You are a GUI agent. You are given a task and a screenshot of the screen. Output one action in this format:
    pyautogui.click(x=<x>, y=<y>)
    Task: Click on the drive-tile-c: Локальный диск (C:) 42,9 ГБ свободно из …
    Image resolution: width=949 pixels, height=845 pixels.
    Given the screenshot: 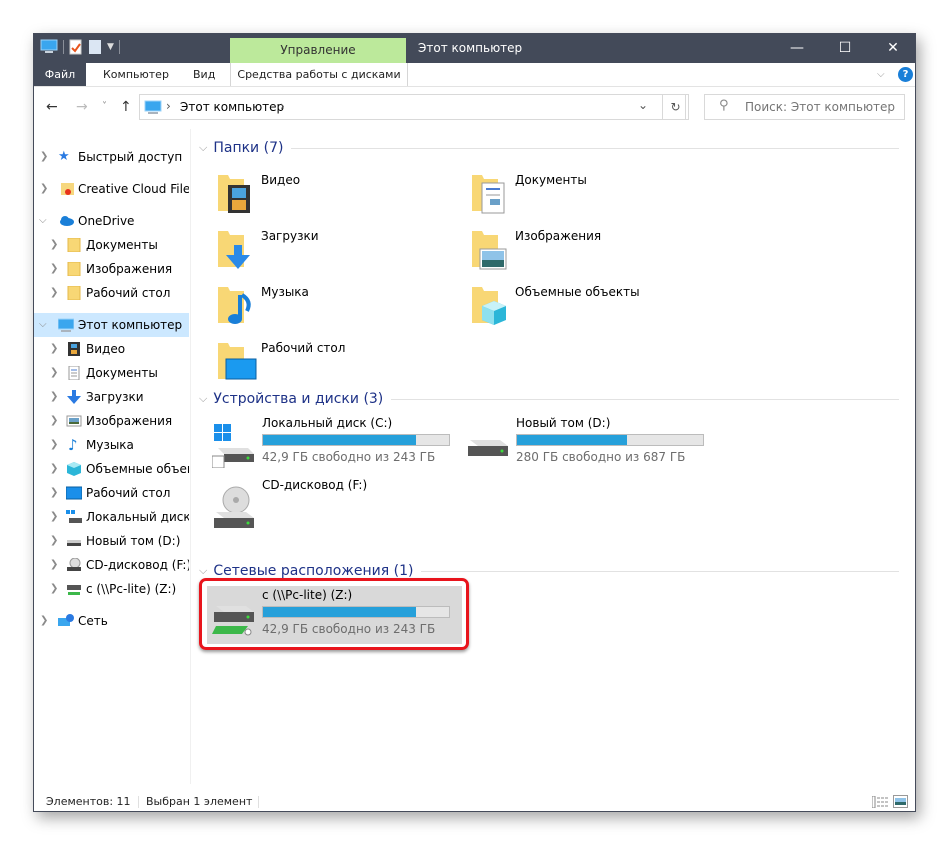 What is the action you would take?
    pyautogui.click(x=334, y=443)
    